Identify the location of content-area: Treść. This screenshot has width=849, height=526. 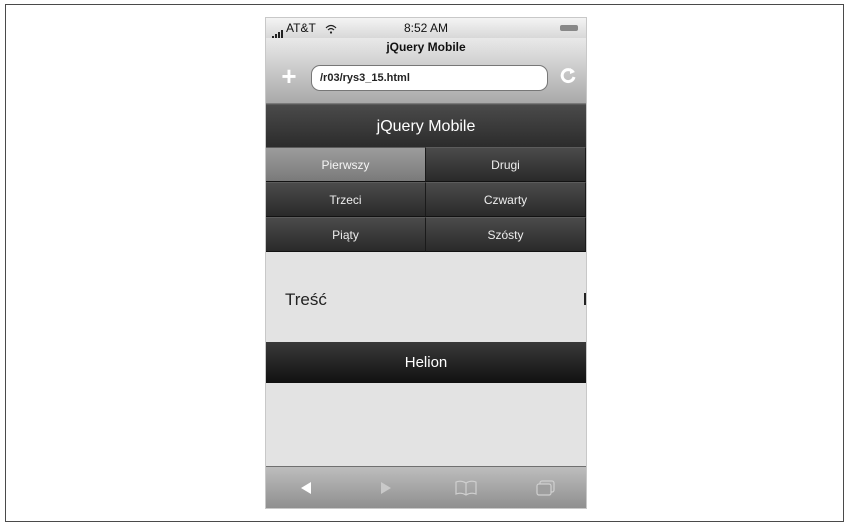
(426, 297).